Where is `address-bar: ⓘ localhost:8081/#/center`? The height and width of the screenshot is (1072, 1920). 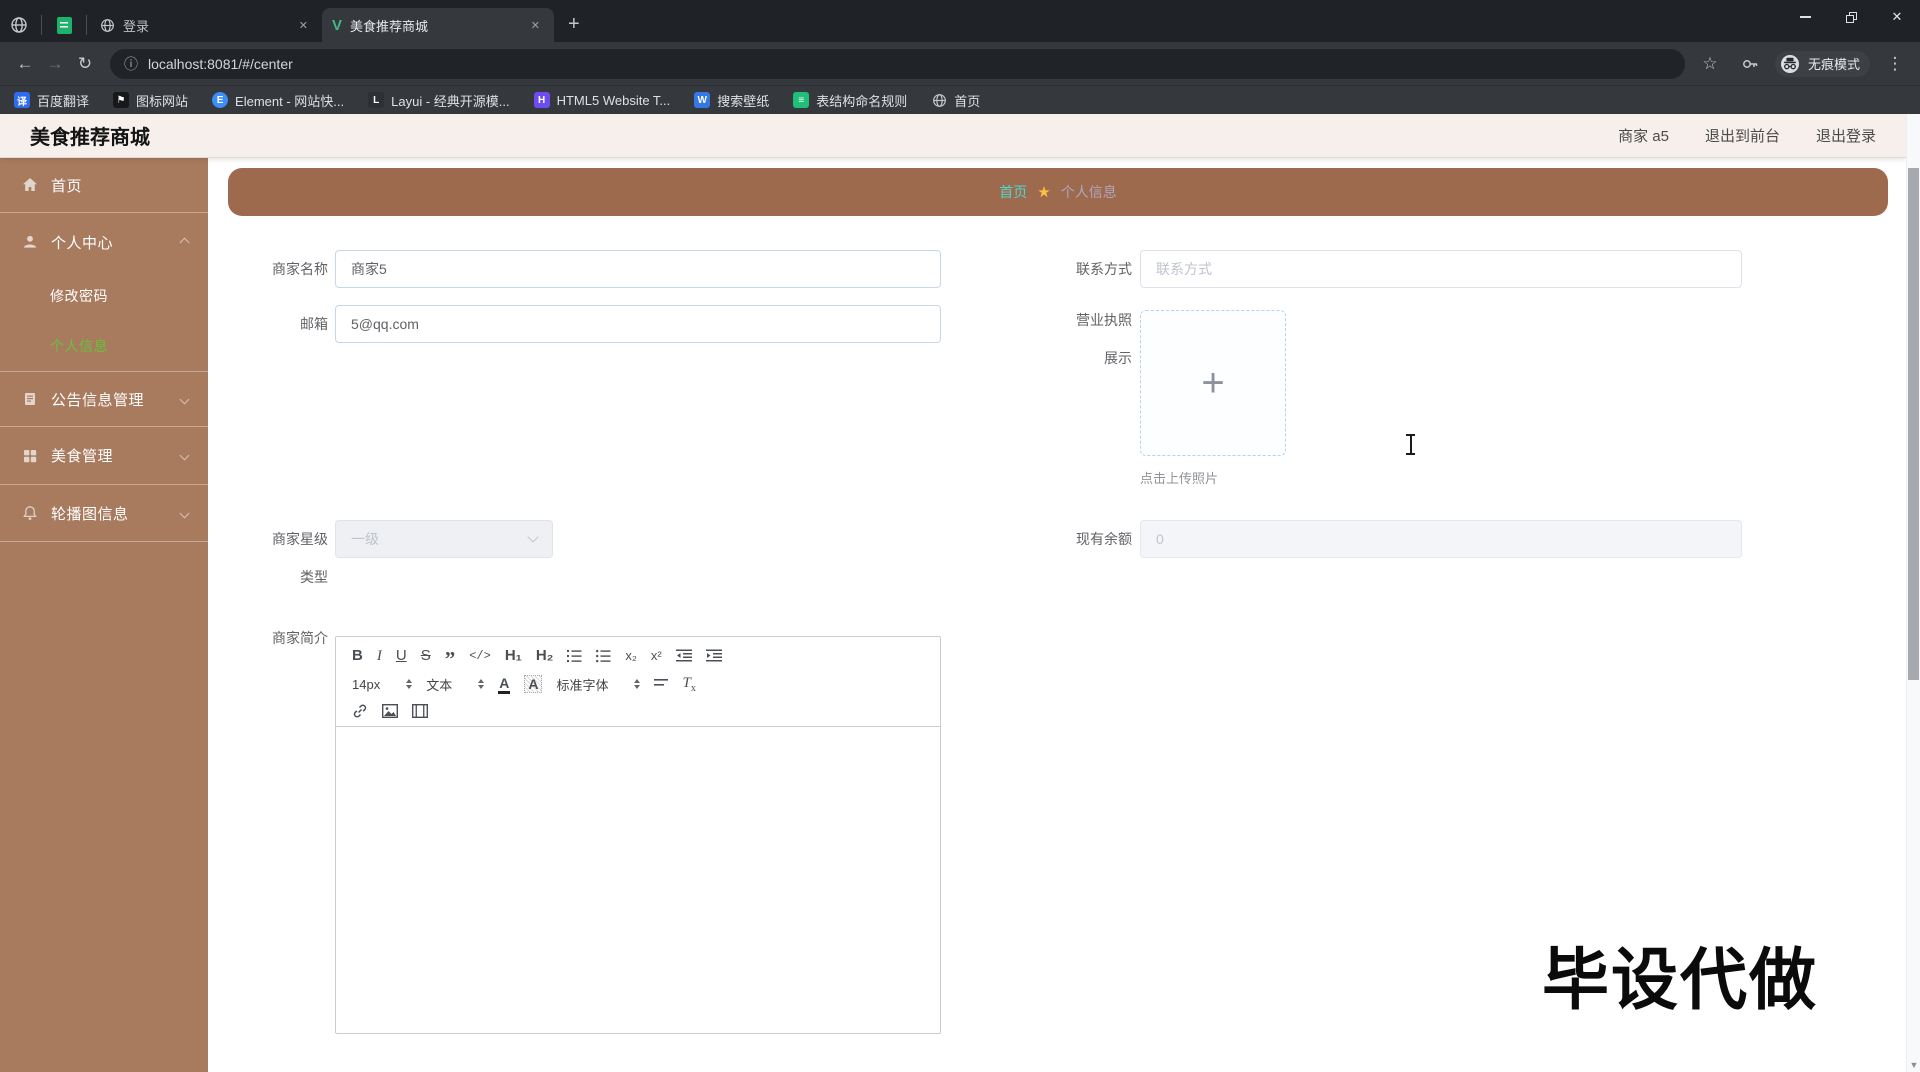 address-bar: ⓘ localhost:8081/#/center is located at coordinates (897, 63).